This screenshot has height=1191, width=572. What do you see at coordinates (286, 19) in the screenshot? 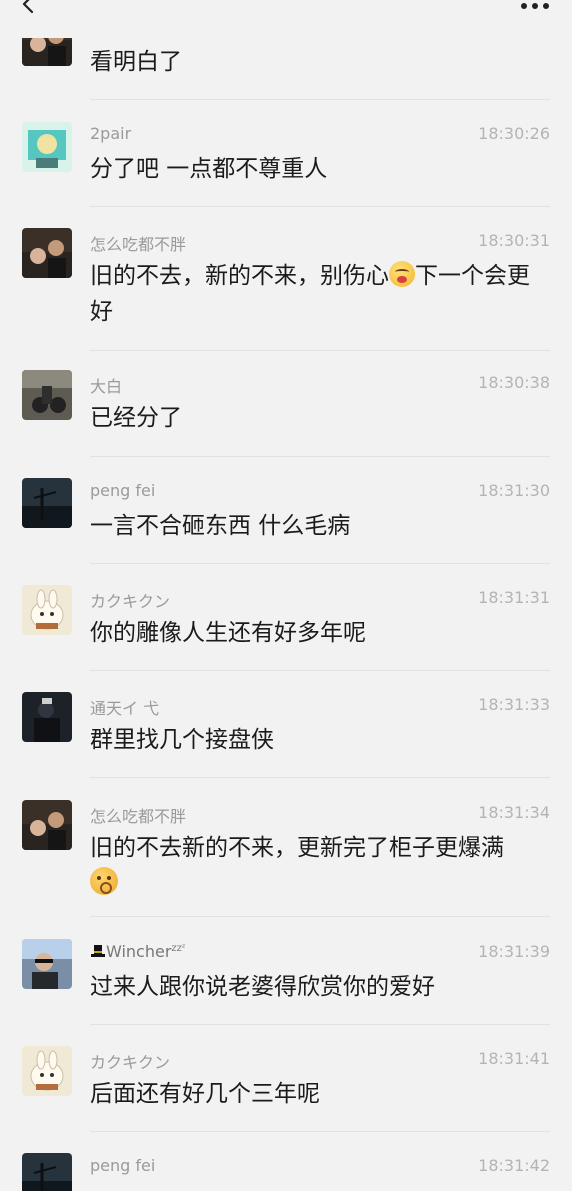
I see `top-bar` at bounding box center [286, 19].